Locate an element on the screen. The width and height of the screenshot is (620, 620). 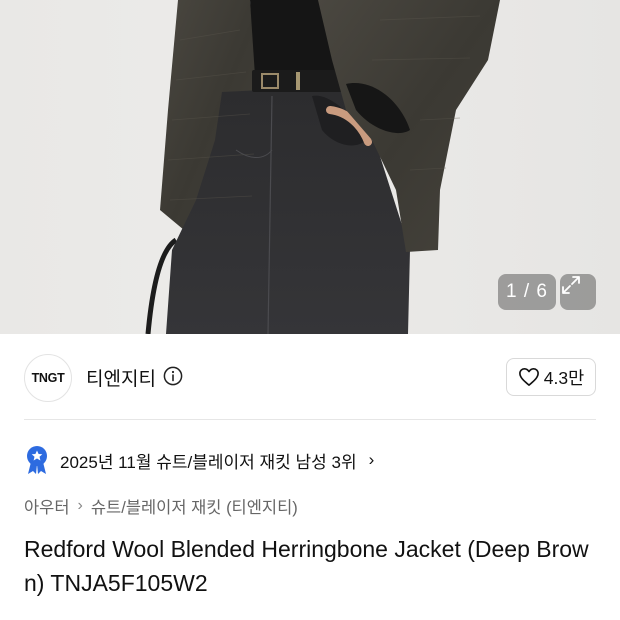
expand-icon is located at coordinates (571, 285).